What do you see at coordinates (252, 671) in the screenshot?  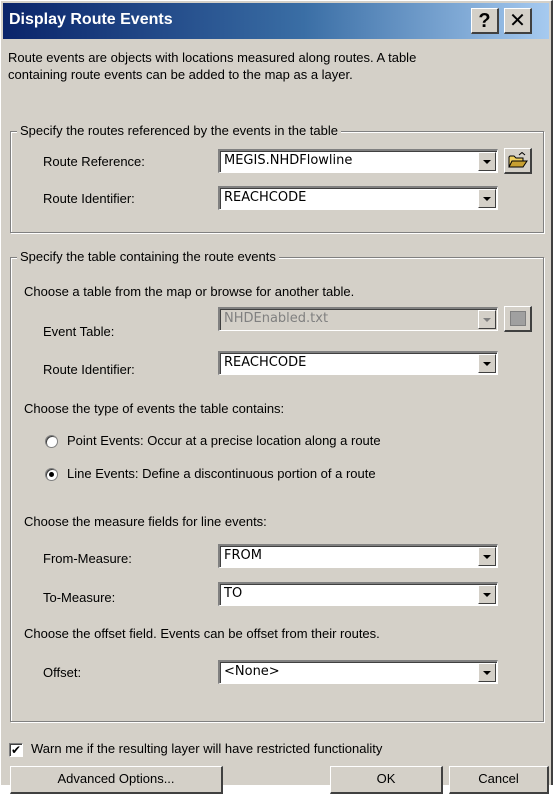 I see `offset-value: <None>` at bounding box center [252, 671].